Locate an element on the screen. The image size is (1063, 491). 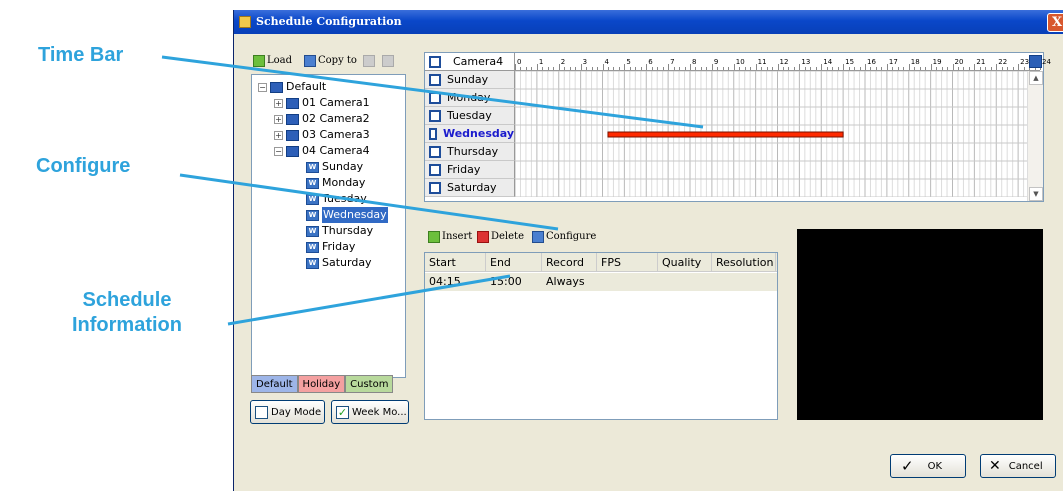
schedule-info-pointer is located at coordinates (369, 300).